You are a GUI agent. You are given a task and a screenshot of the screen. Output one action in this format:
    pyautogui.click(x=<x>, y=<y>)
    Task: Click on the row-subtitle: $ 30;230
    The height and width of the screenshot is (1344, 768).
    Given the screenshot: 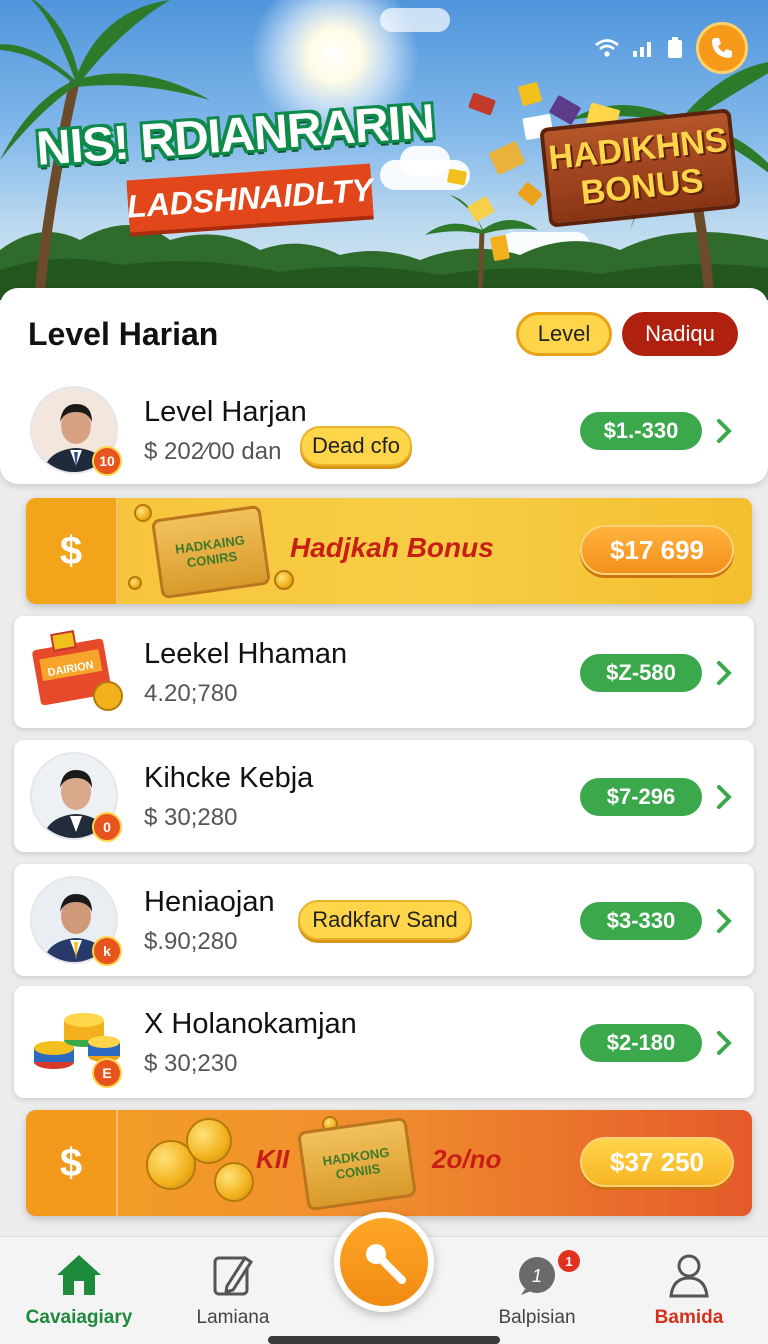 What is the action you would take?
    pyautogui.click(x=191, y=1063)
    